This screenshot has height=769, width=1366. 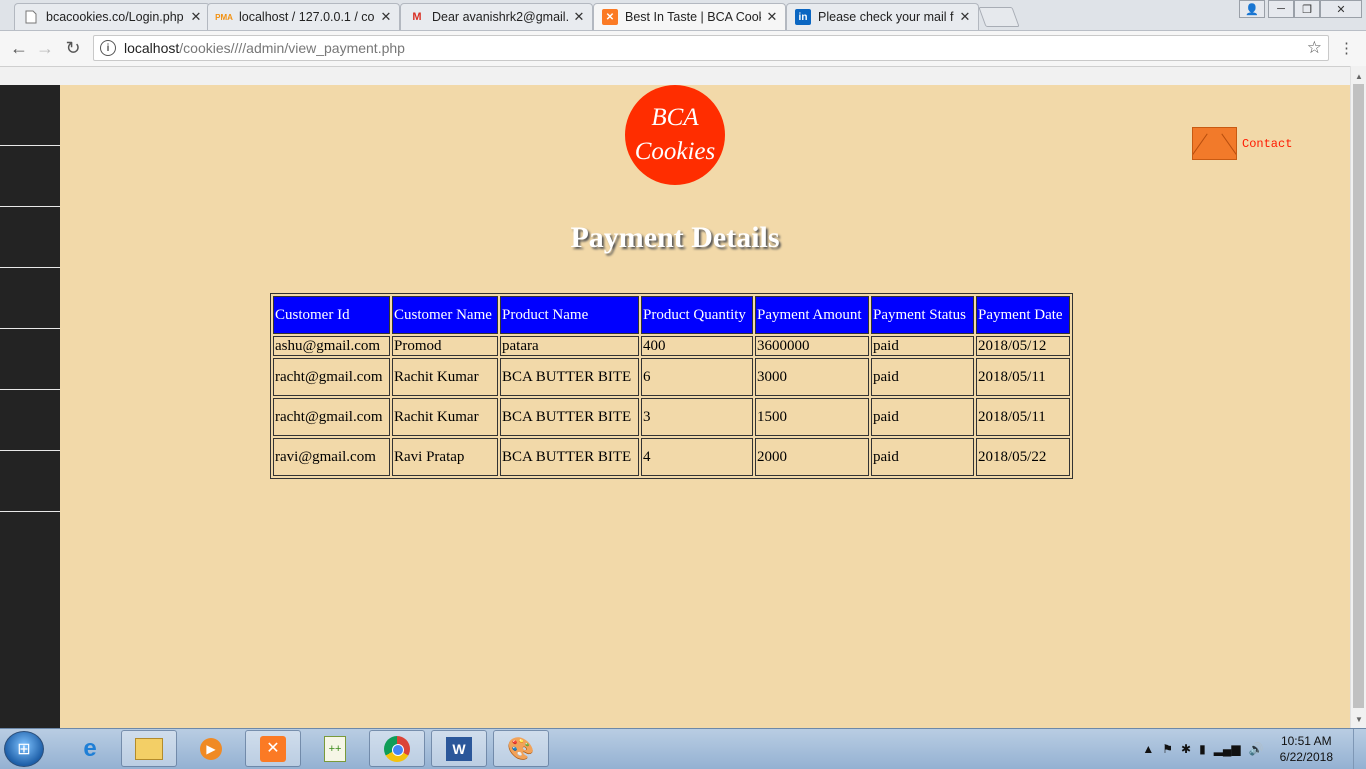 What do you see at coordinates (697, 315) in the screenshot?
I see `column-header: Product Quantity` at bounding box center [697, 315].